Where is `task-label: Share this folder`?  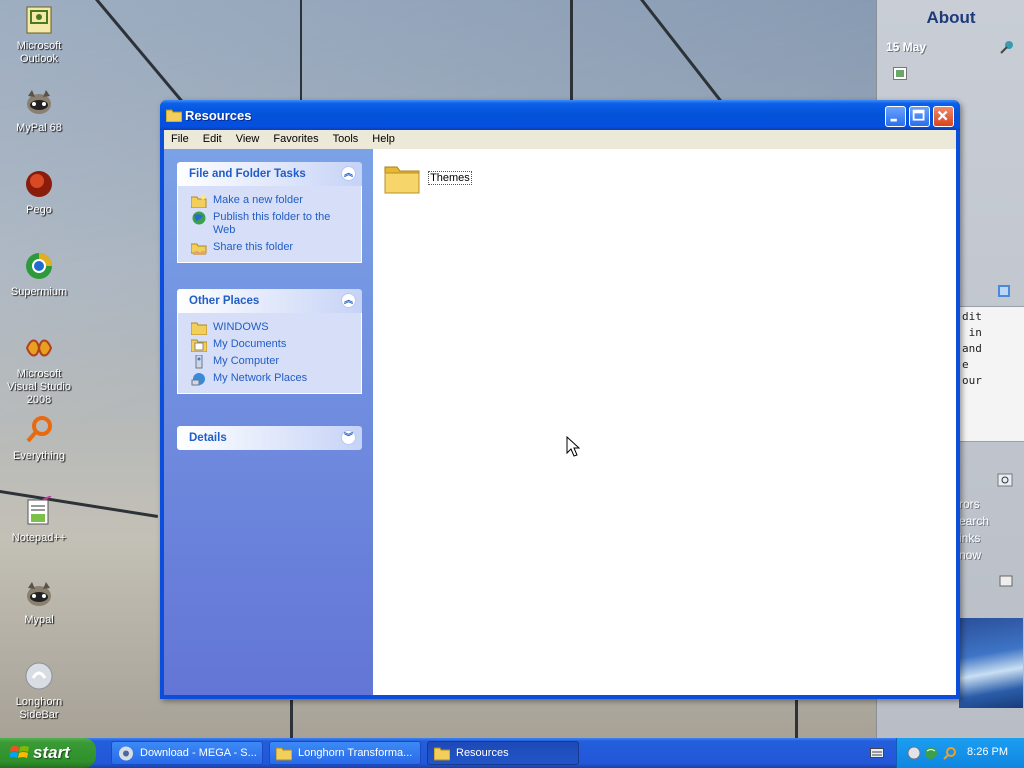
task-label: Share this folder is located at coordinates (253, 247).